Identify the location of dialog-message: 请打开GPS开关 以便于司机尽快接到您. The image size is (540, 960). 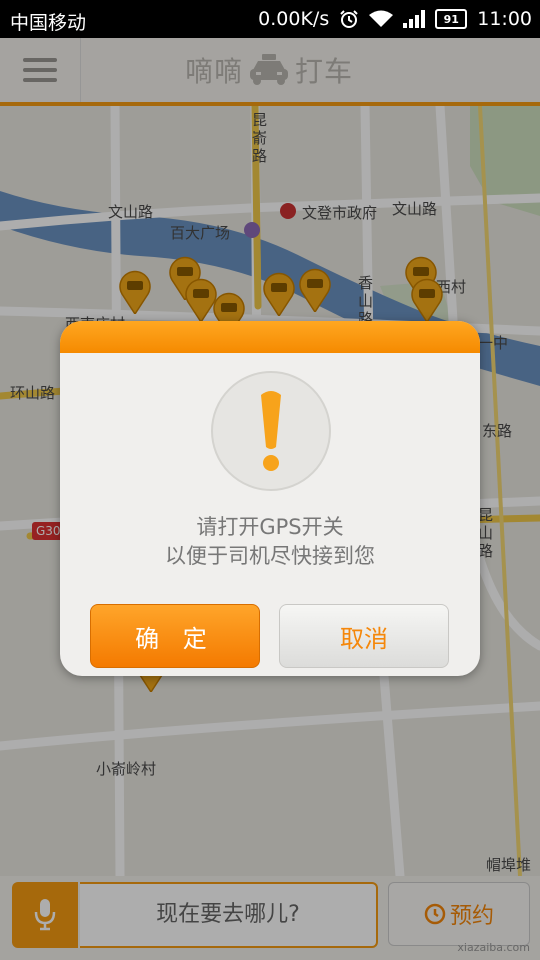
(270, 542).